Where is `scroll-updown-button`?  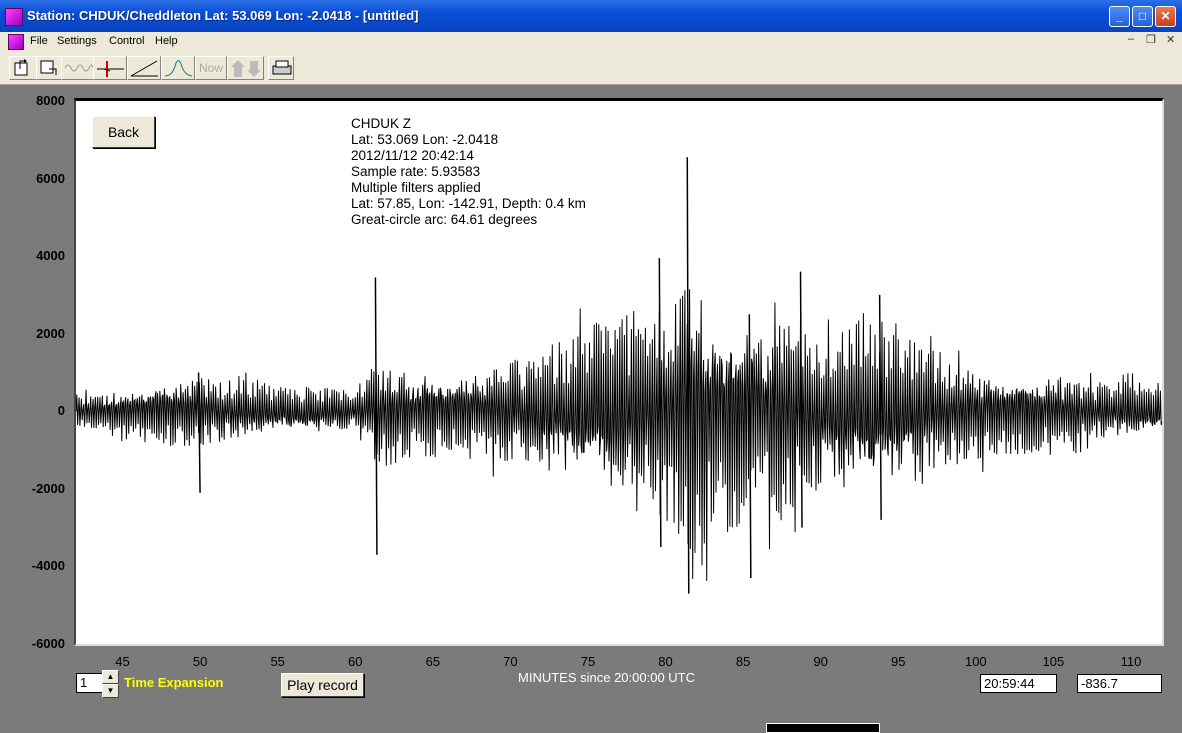 scroll-updown-button is located at coordinates (245, 68).